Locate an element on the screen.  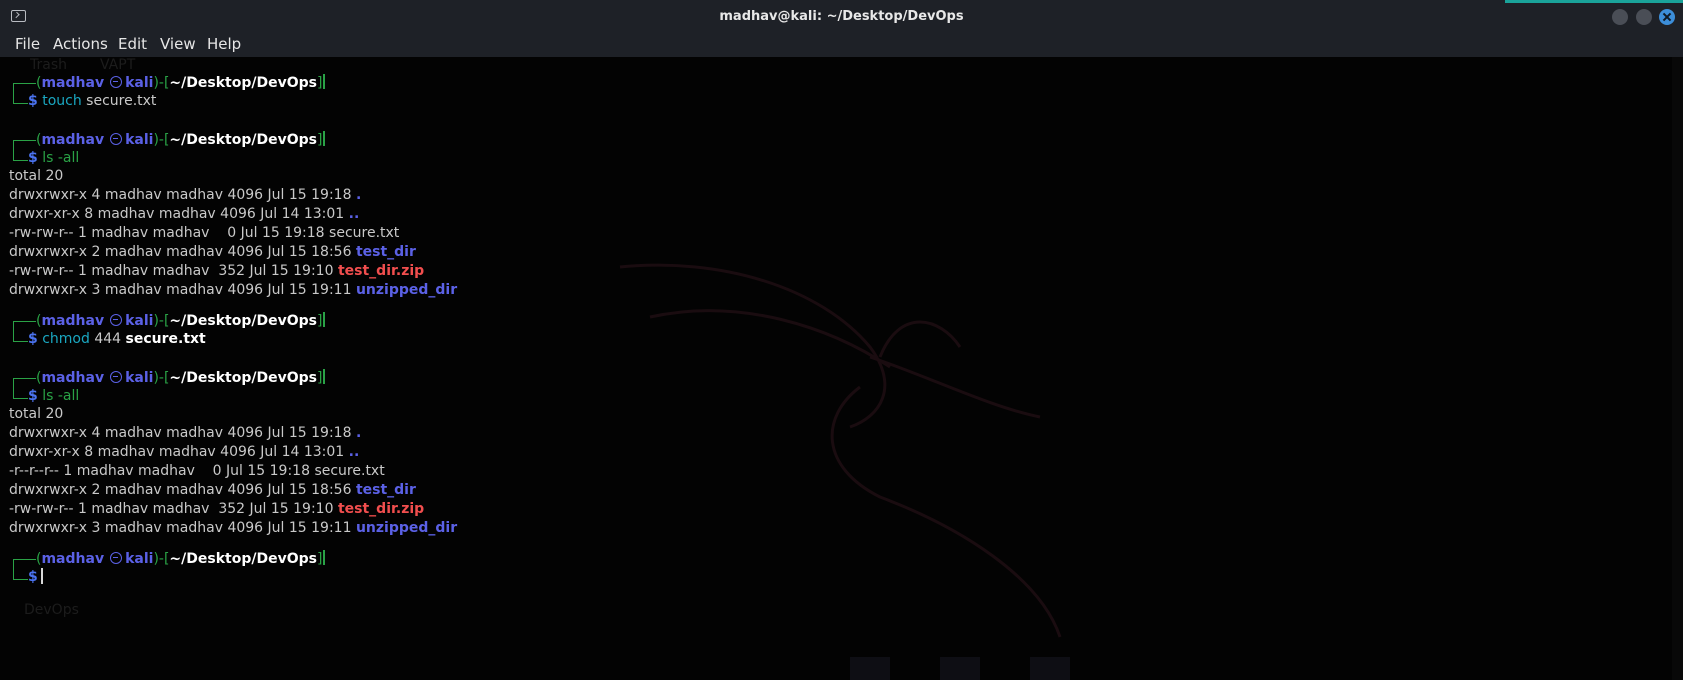
command-name: touch is located at coordinates (62, 101).